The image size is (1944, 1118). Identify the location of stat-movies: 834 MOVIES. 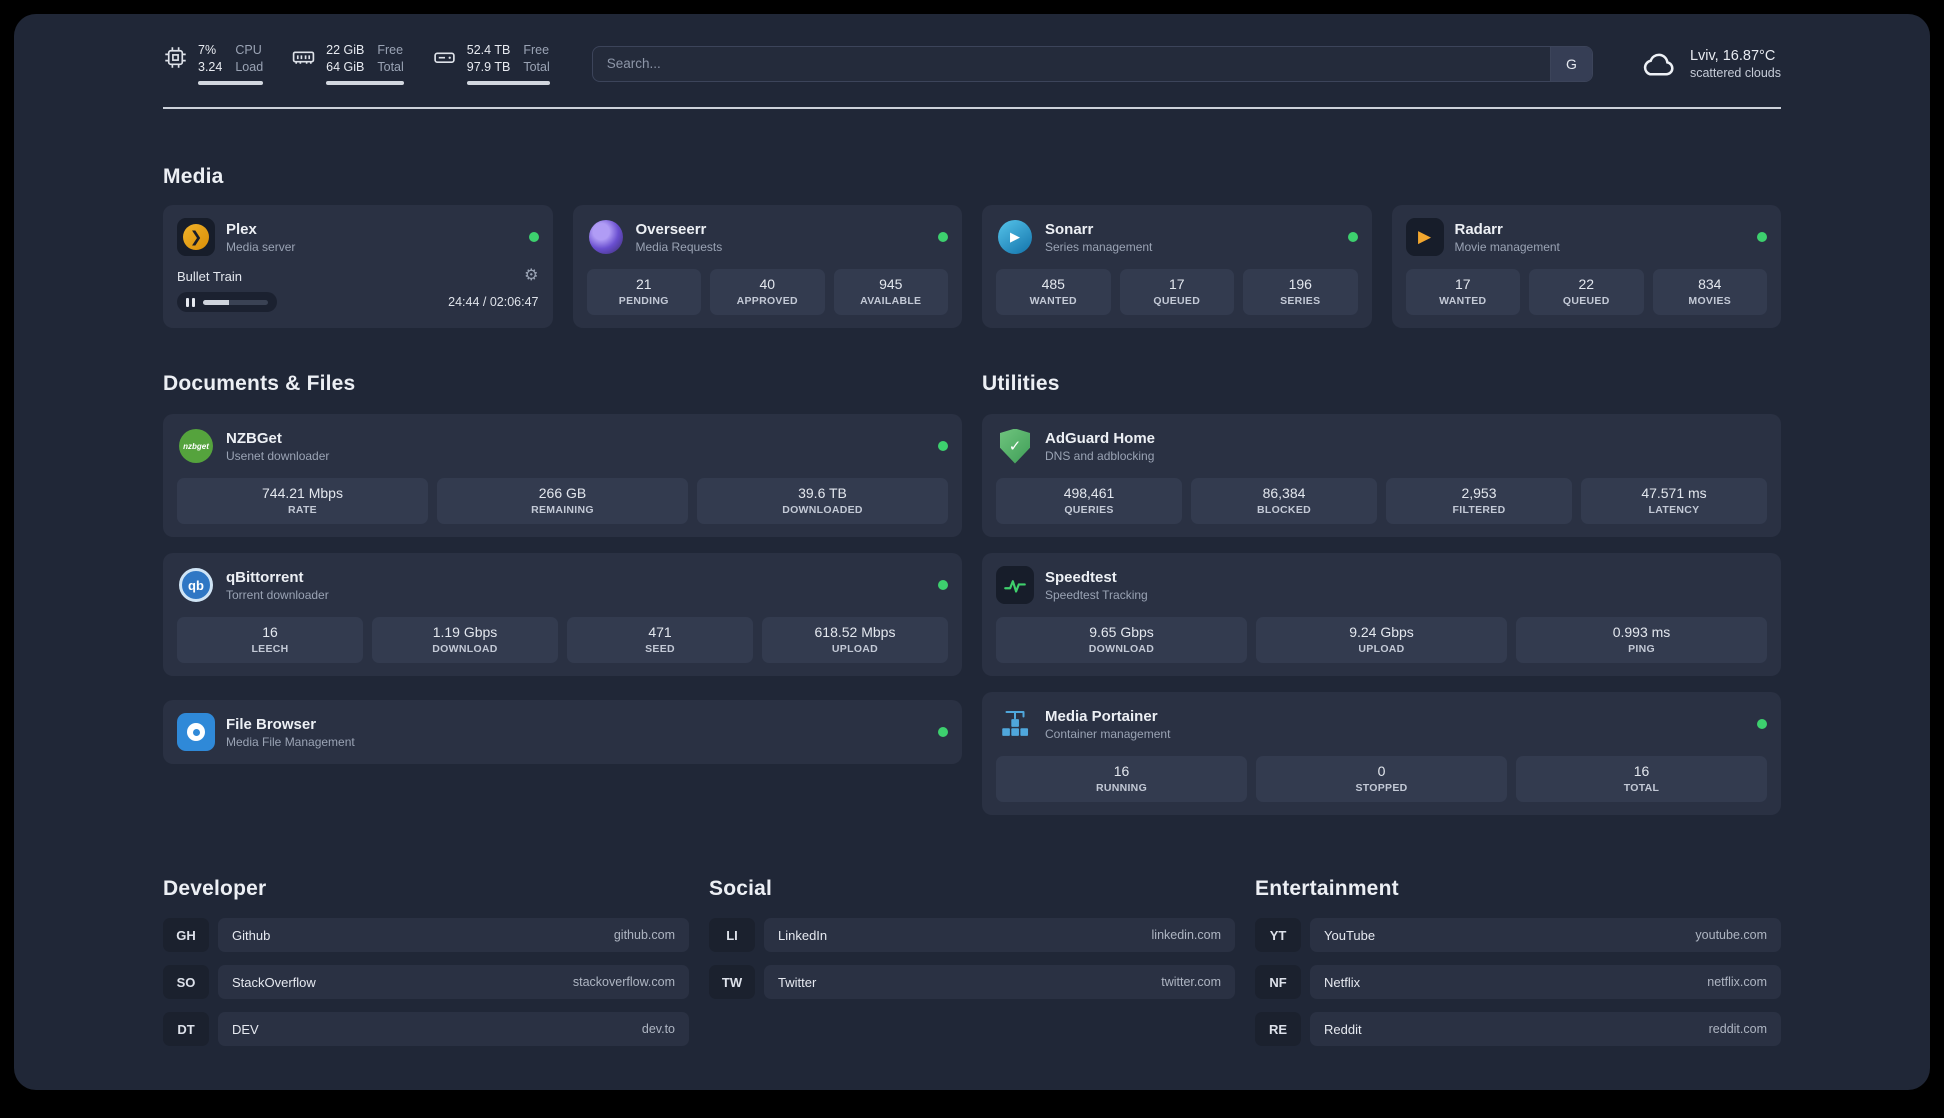
(1709, 292).